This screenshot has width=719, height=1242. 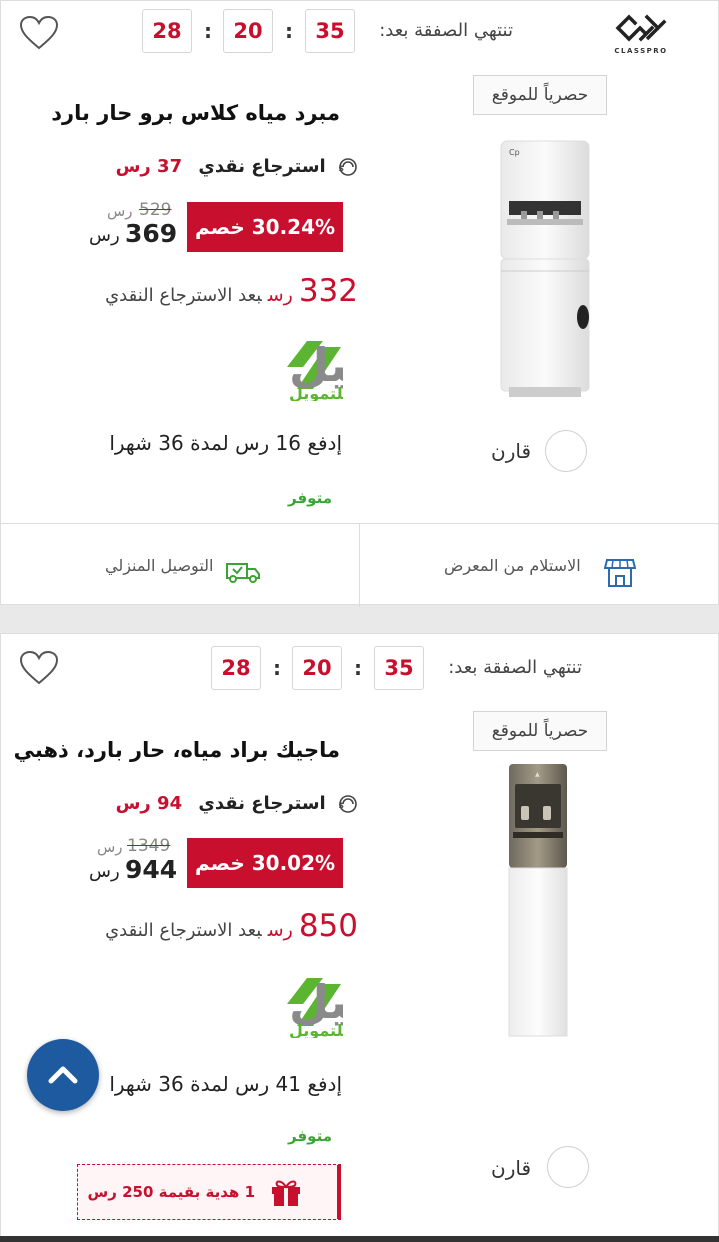 I want to click on gift-banner: 1 هدية بقيمة 250 رس, so click(x=209, y=1192).